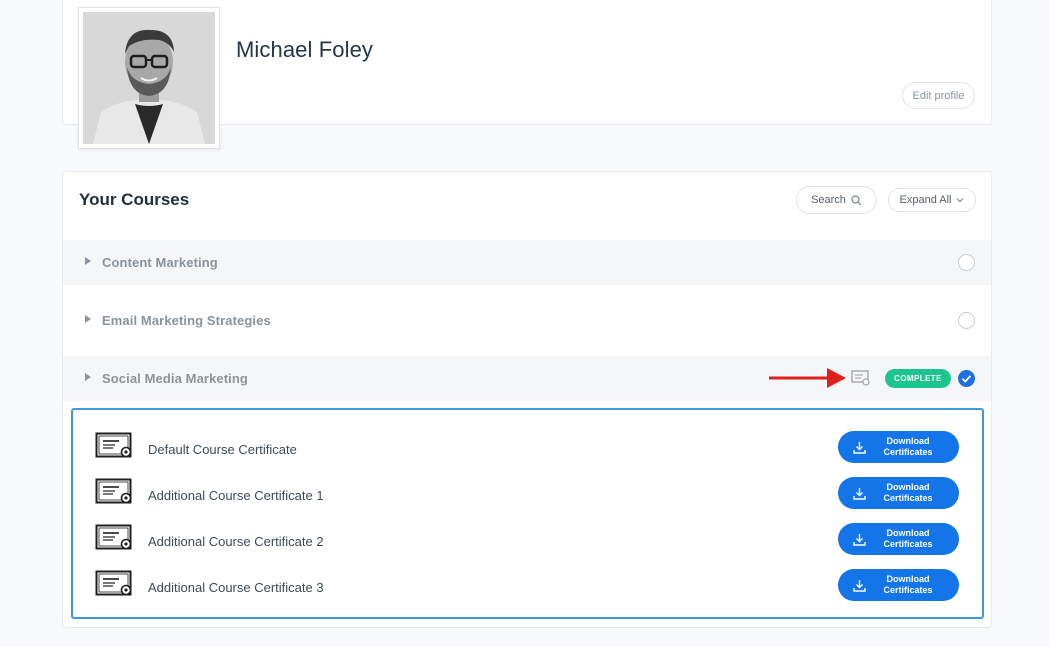 The width and height of the screenshot is (1049, 647). Describe the element at coordinates (527, 262) in the screenshot. I see `course-row-content-marketing: Content Marketing` at that location.